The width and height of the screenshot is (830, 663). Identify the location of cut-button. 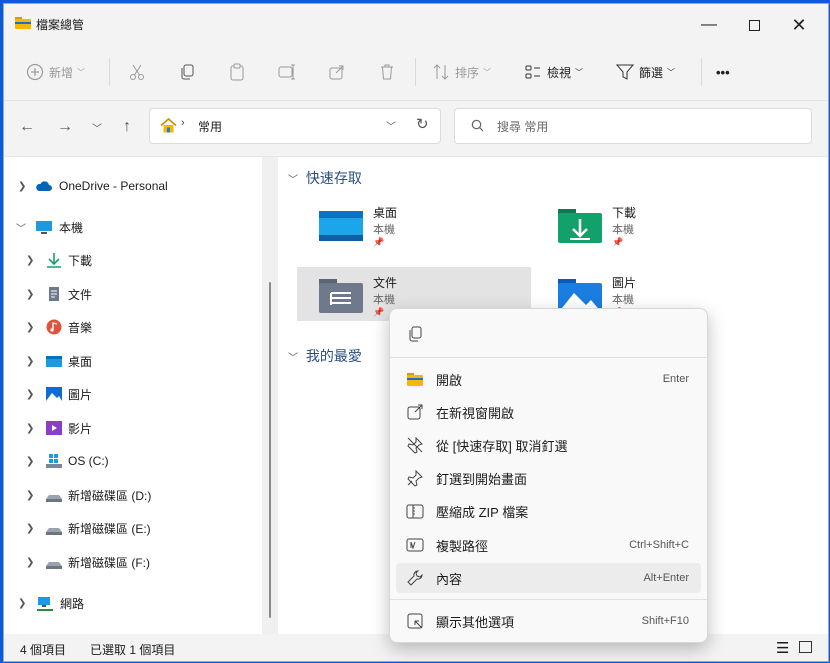
(137, 72).